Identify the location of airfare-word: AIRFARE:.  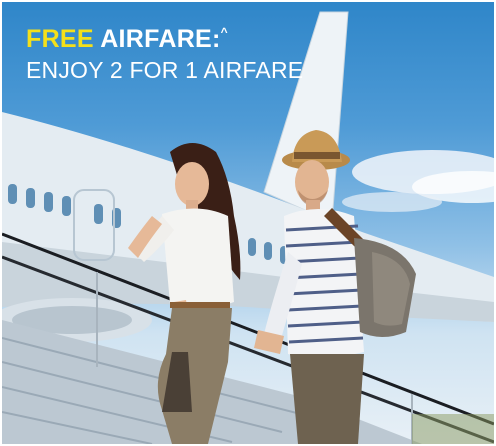
(157, 39).